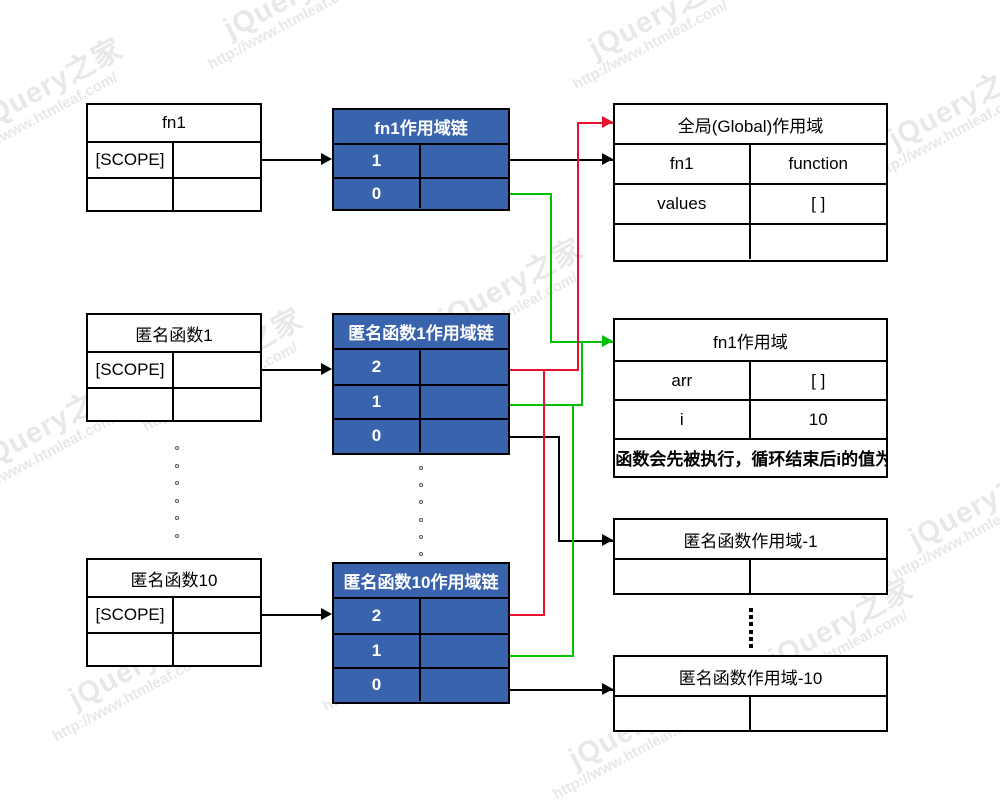 Image resolution: width=1000 pixels, height=803 pixels. I want to click on fn1-empty-right, so click(217, 195).